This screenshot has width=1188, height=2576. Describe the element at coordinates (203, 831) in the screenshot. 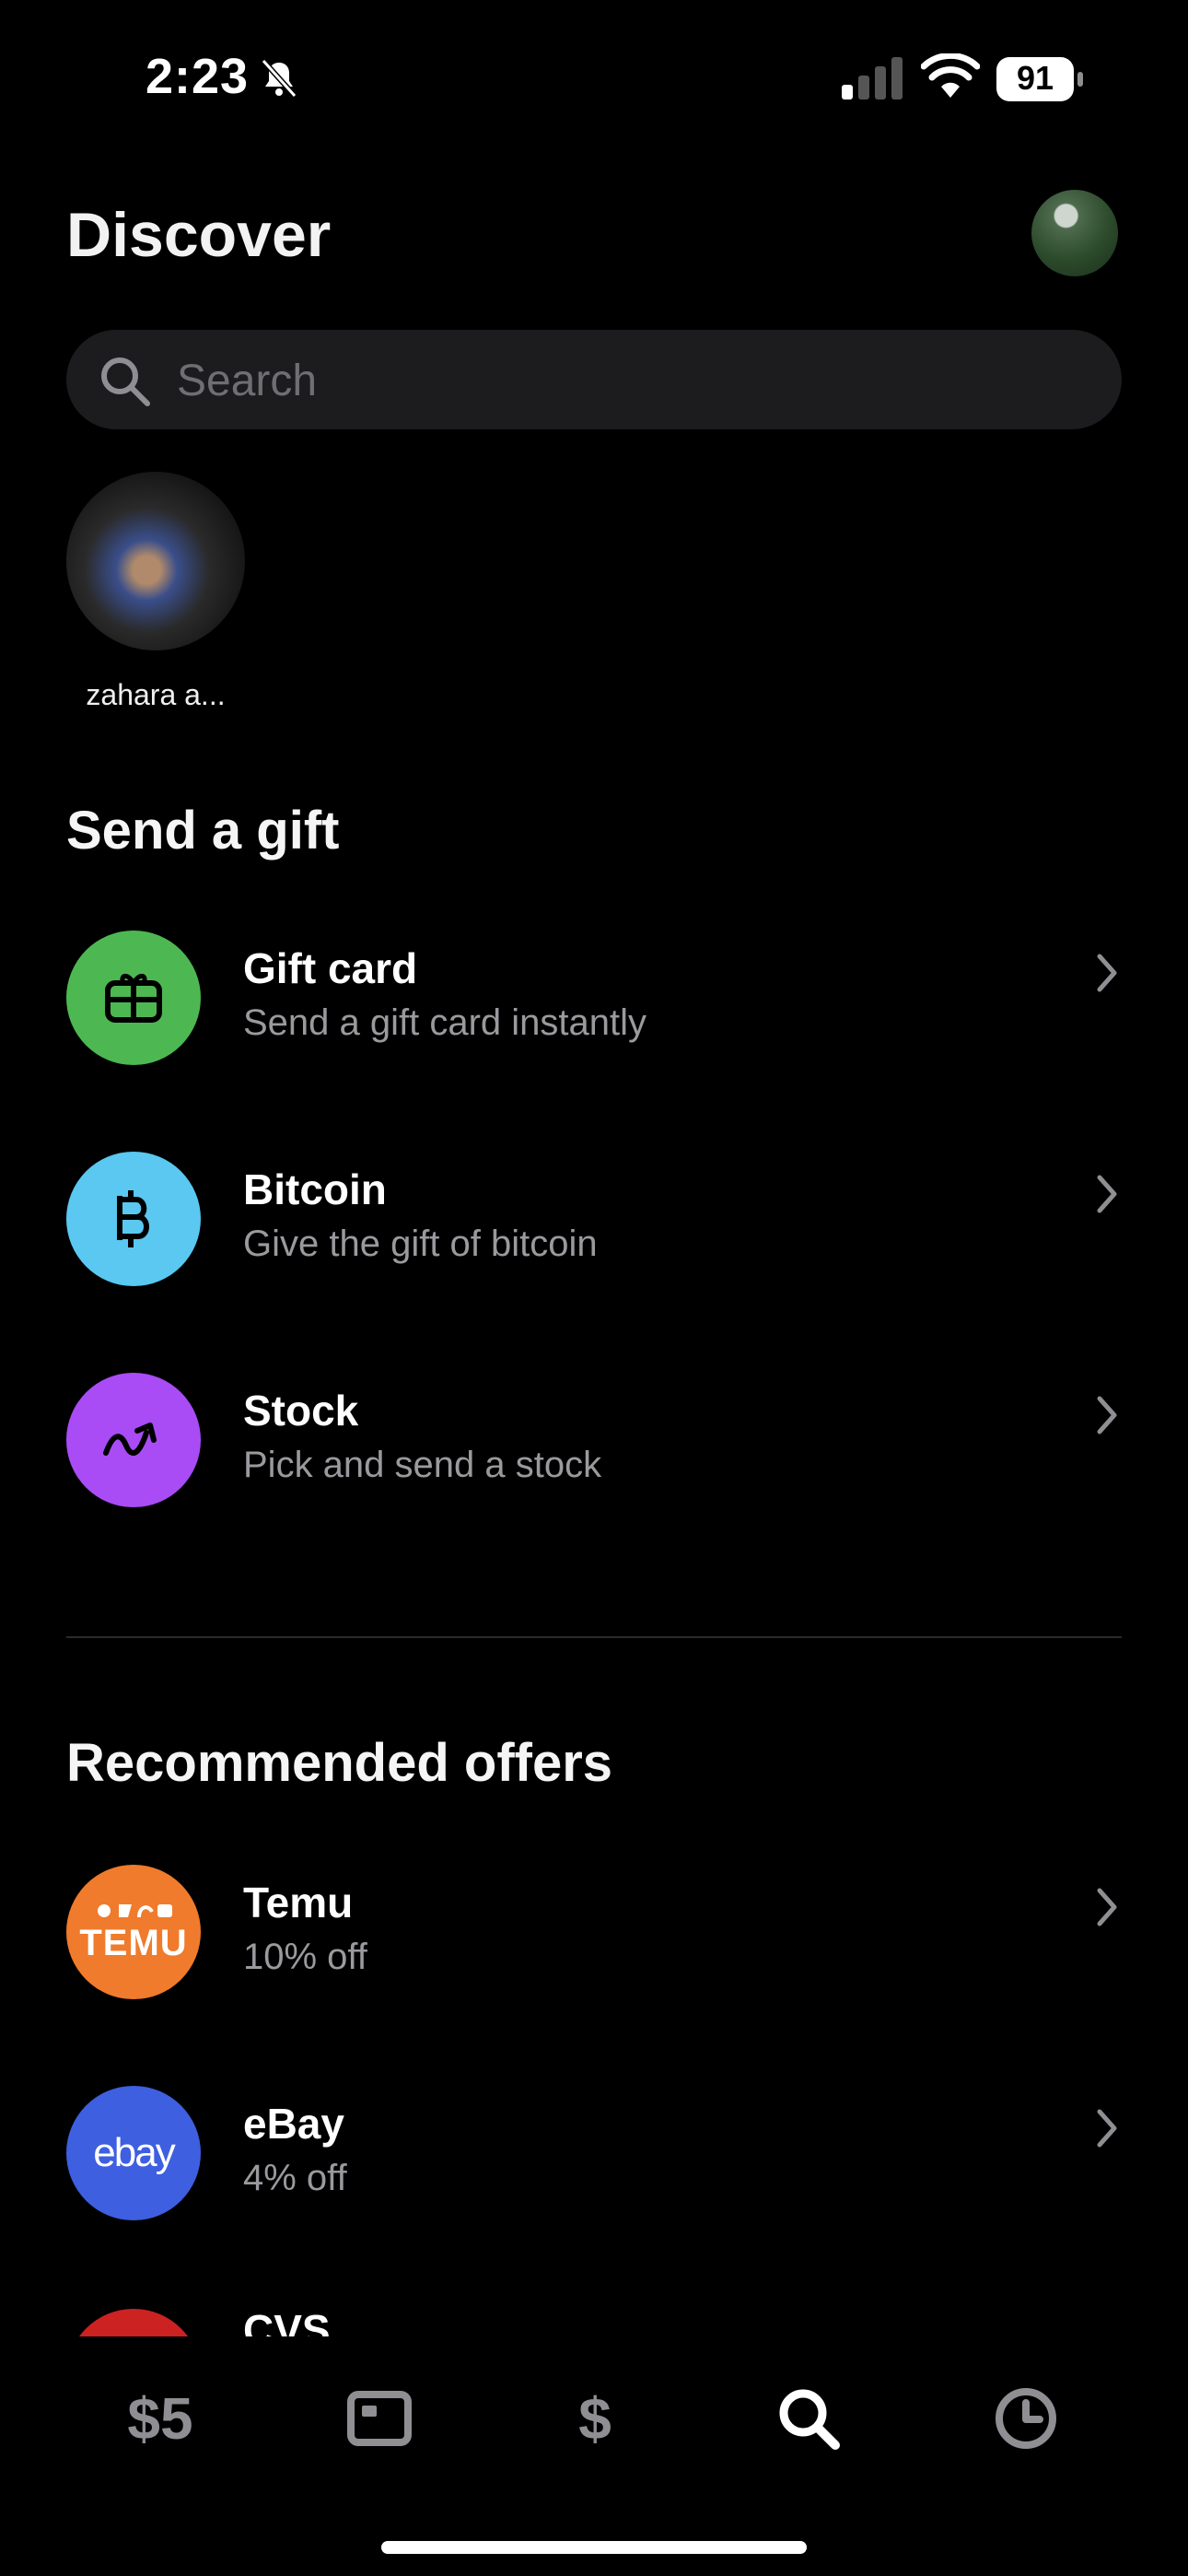

I see `send-gift-title: Send a gift` at that location.